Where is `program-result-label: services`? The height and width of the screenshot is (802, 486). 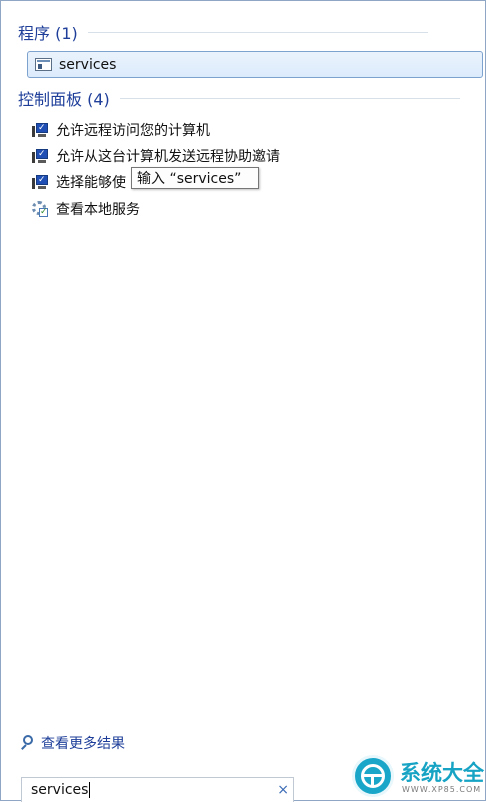 program-result-label: services is located at coordinates (88, 64).